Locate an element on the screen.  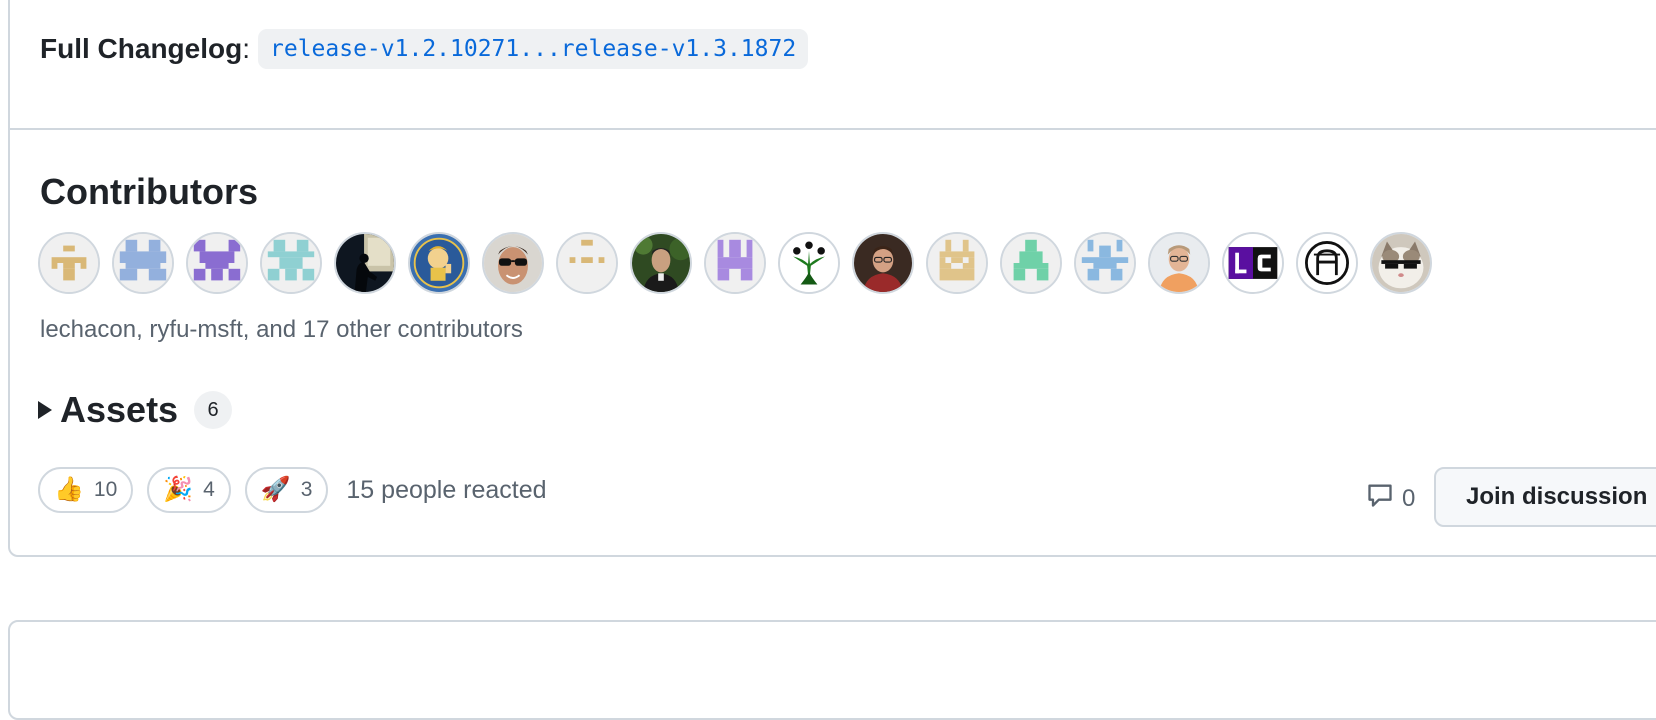
reactions-bar: 👍 10 🎉 4 🚀 3 15 people reacted is located at coordinates (292, 490).